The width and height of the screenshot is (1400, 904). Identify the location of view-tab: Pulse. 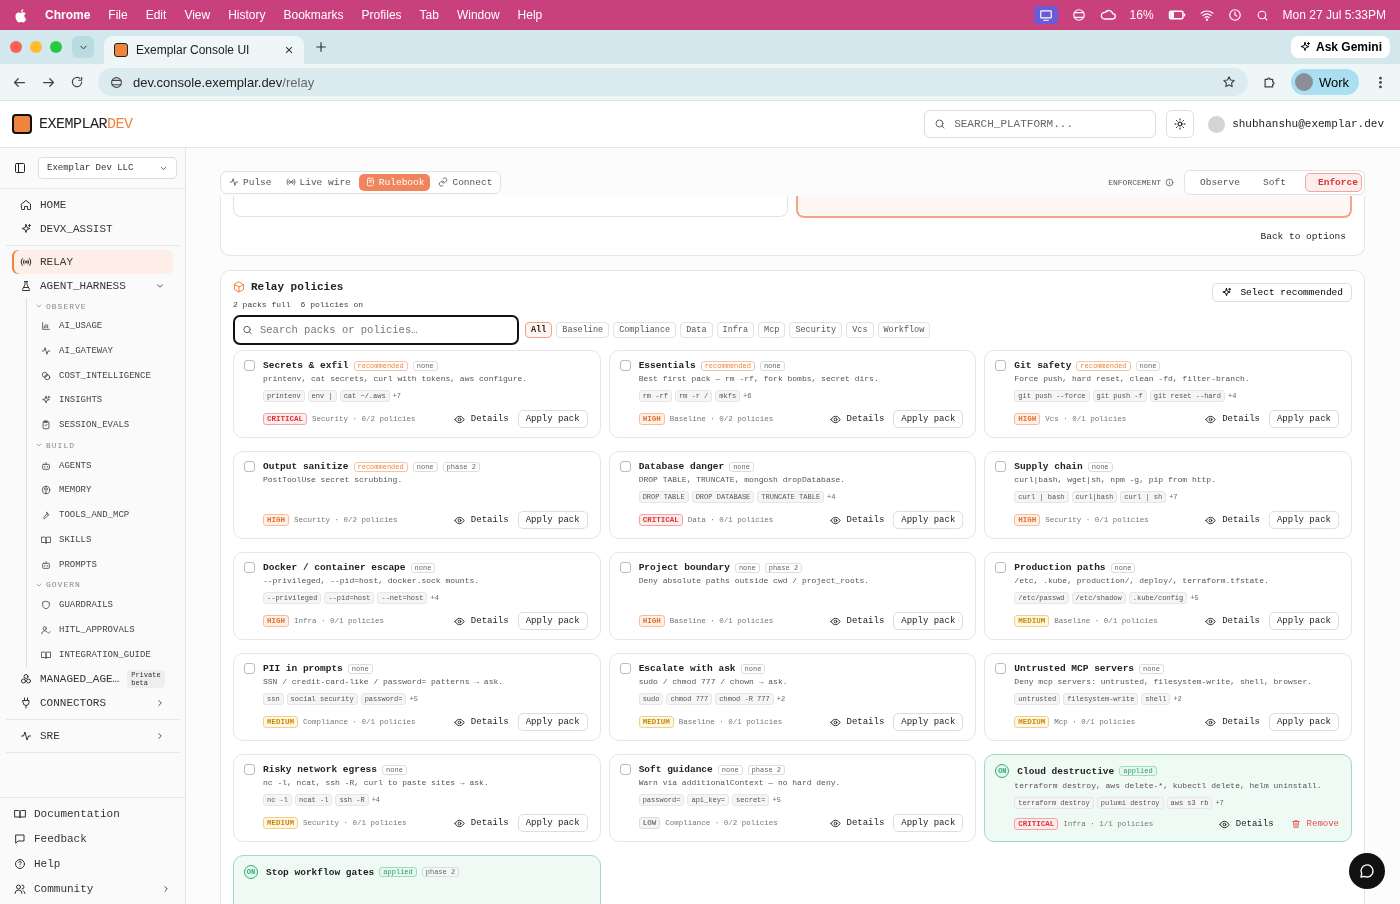
(250, 182).